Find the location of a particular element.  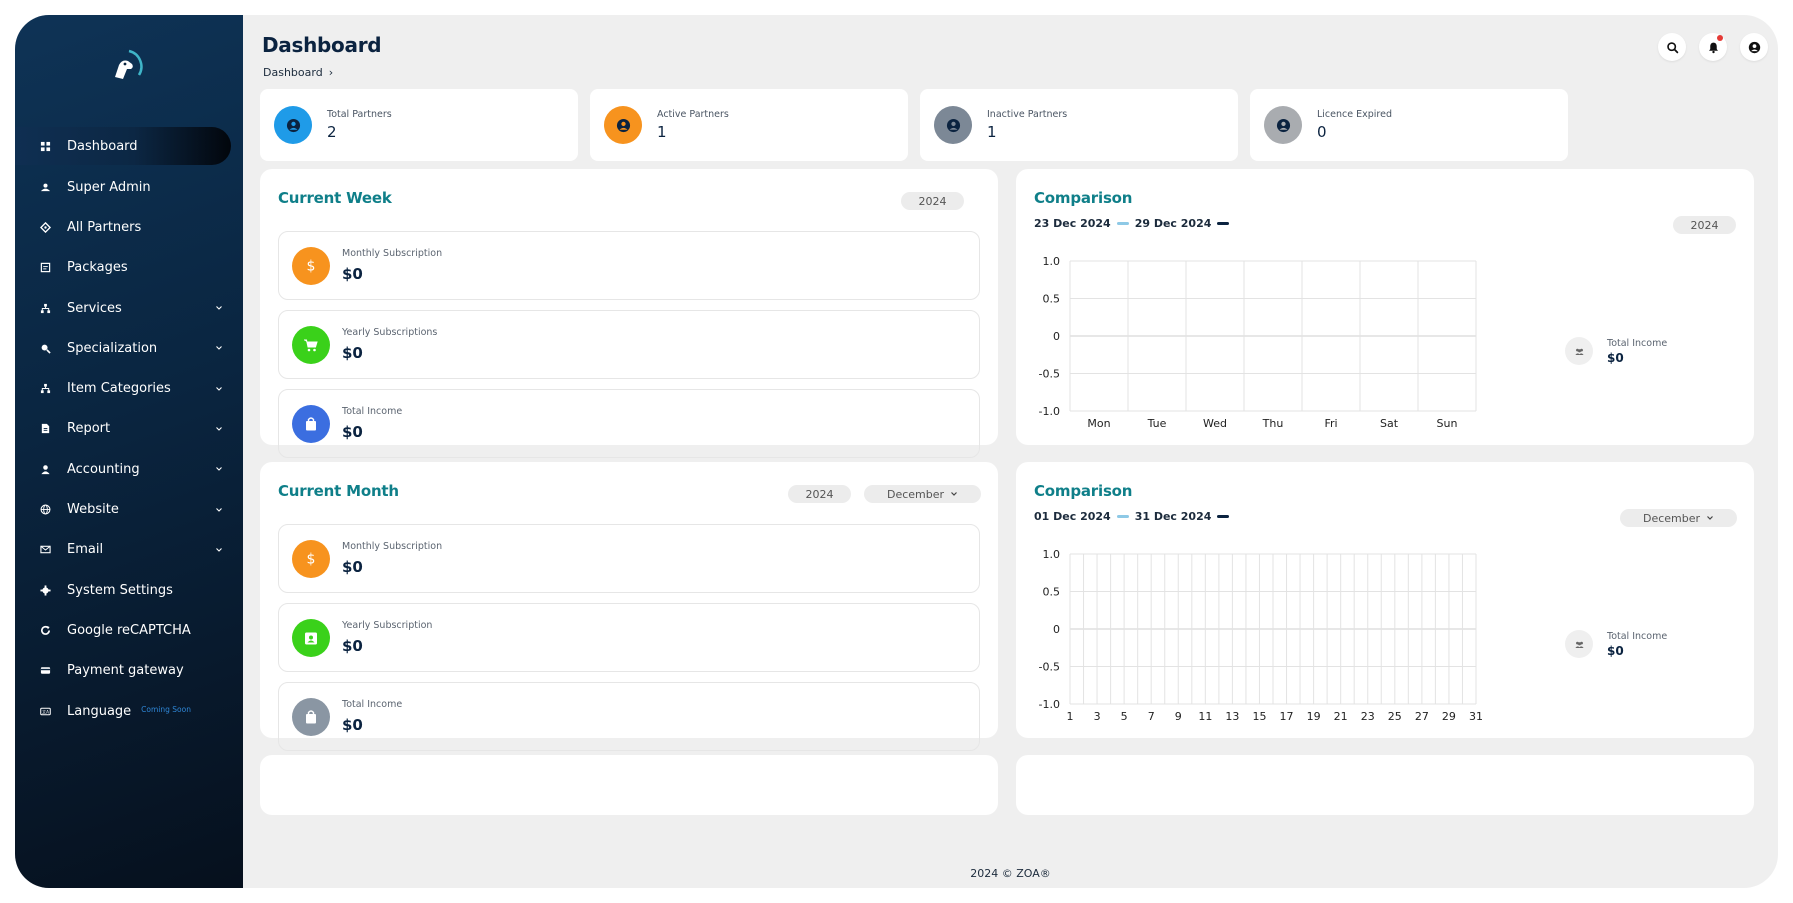

brand-logo is located at coordinates (125, 67).